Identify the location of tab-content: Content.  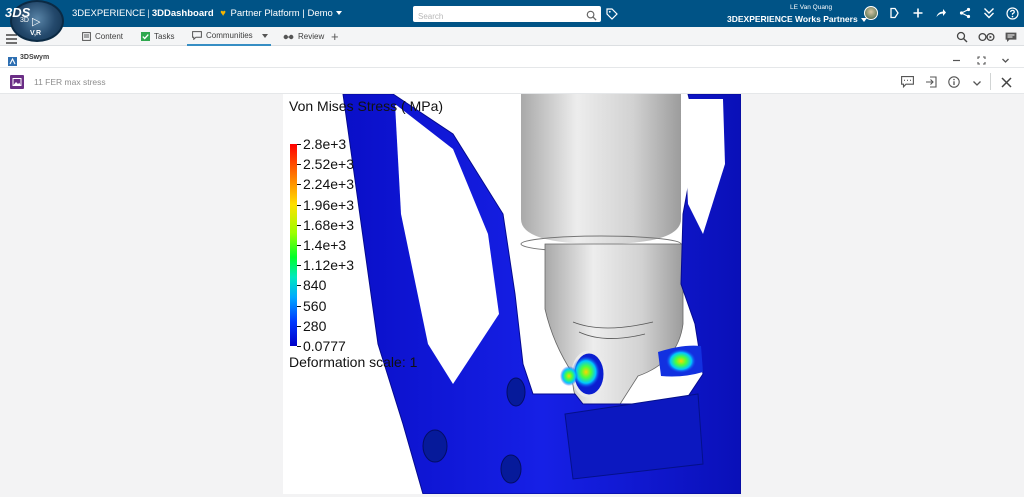
(102, 36).